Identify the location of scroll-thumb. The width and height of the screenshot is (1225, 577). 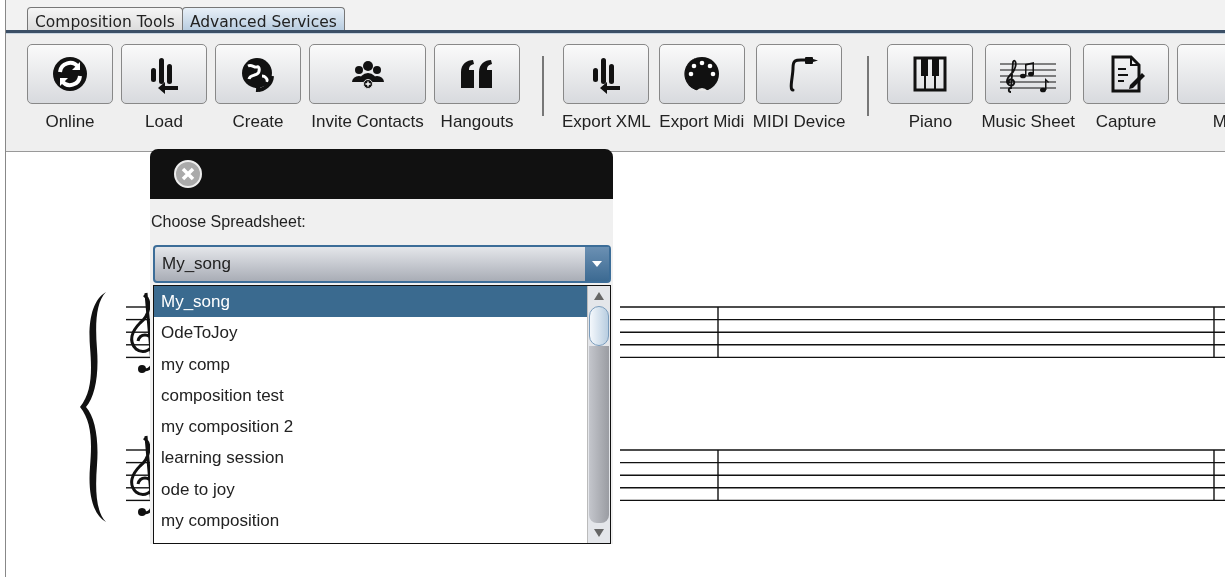
(599, 326).